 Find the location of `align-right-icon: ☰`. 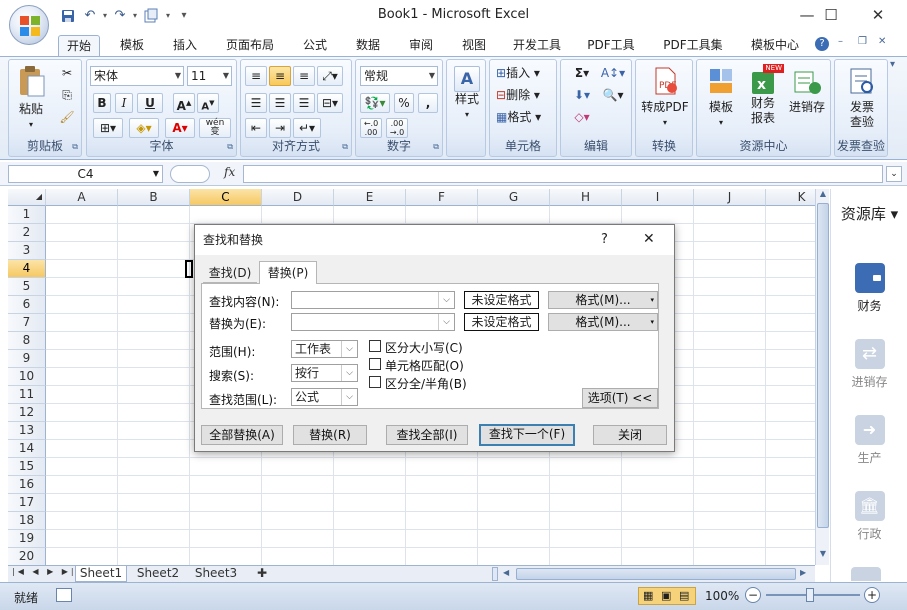

align-right-icon: ☰ is located at coordinates (304, 103).